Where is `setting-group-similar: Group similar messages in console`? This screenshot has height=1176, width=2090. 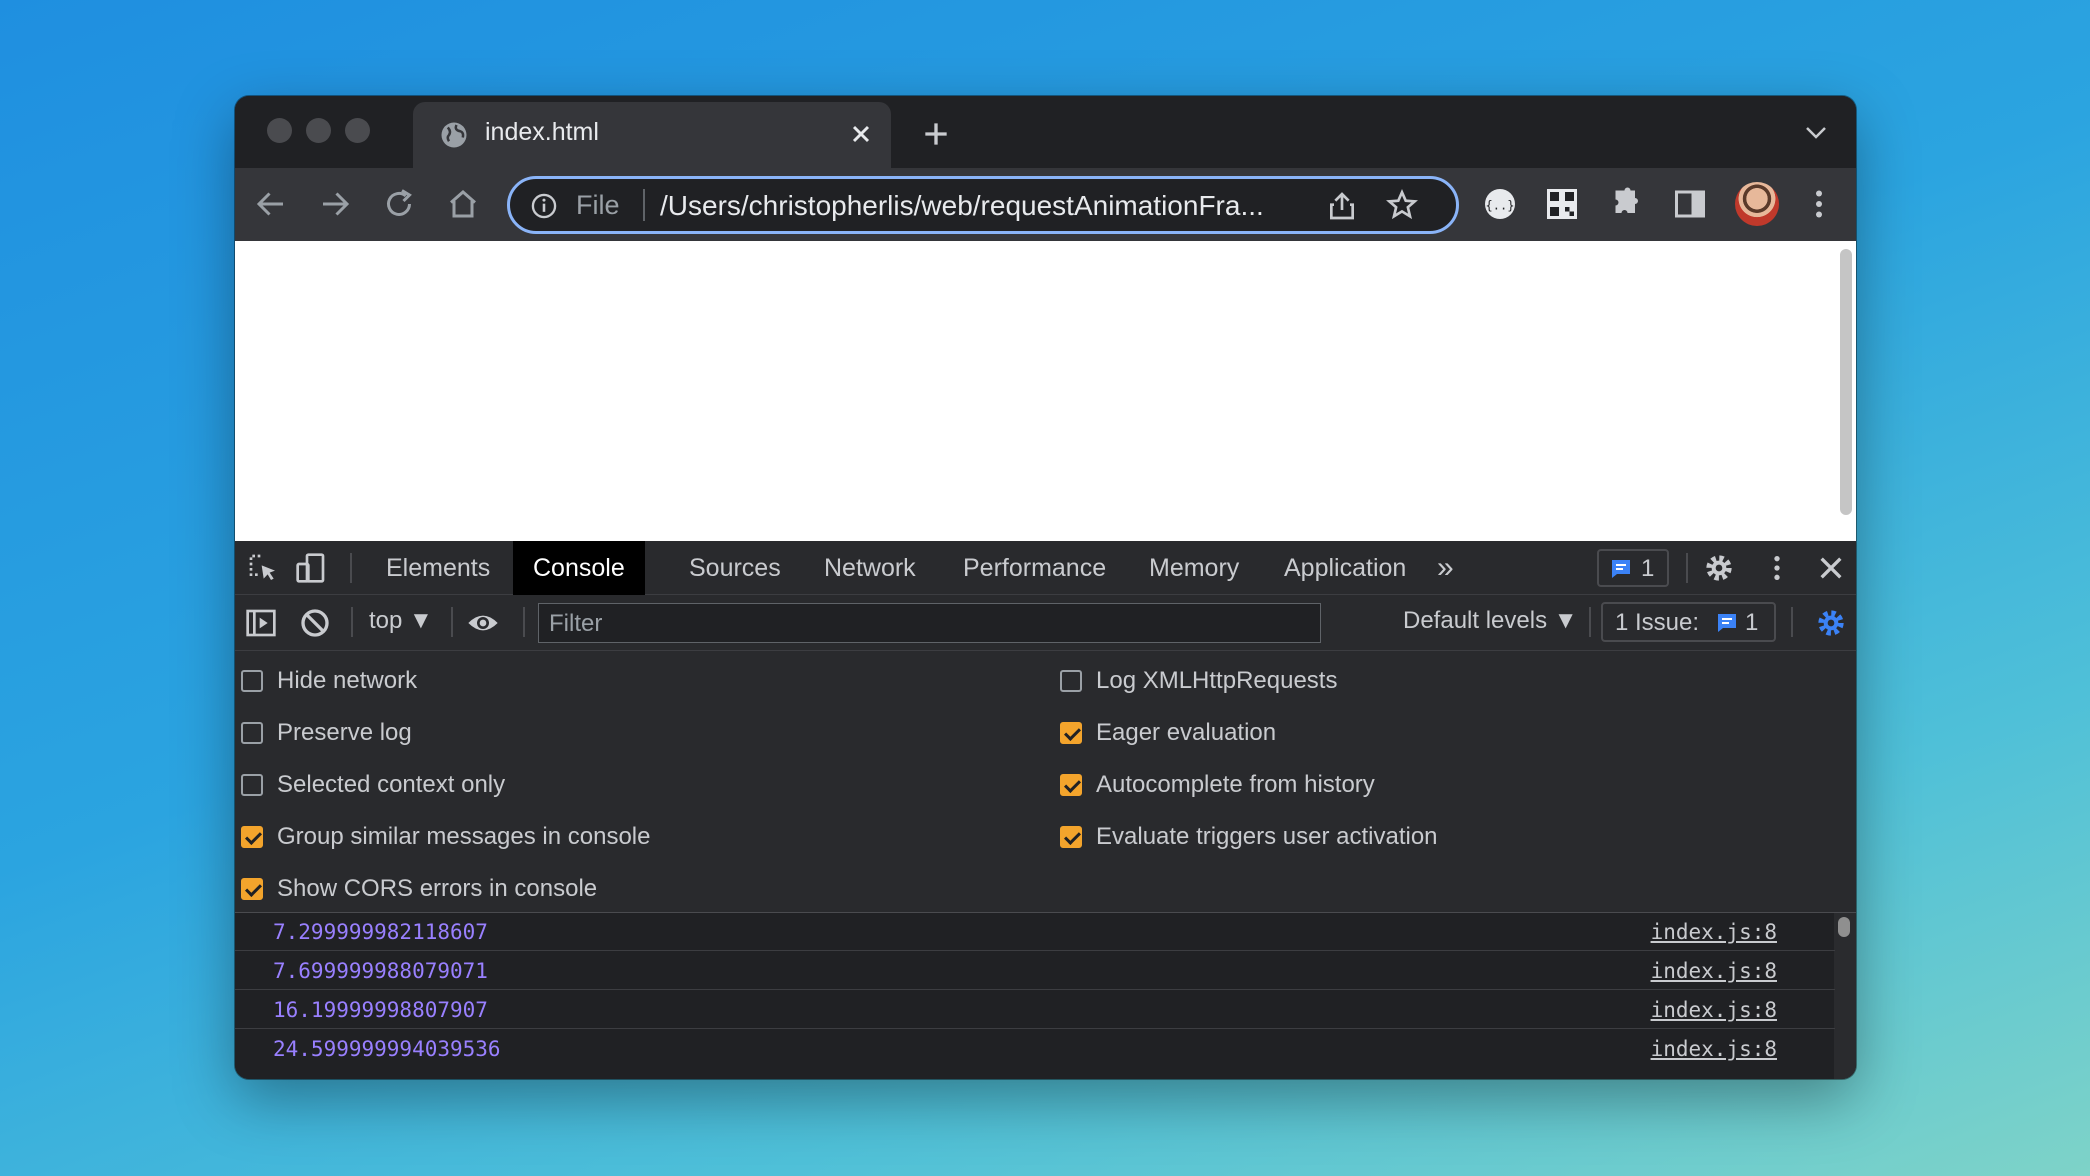 setting-group-similar: Group similar messages in console is located at coordinates (446, 837).